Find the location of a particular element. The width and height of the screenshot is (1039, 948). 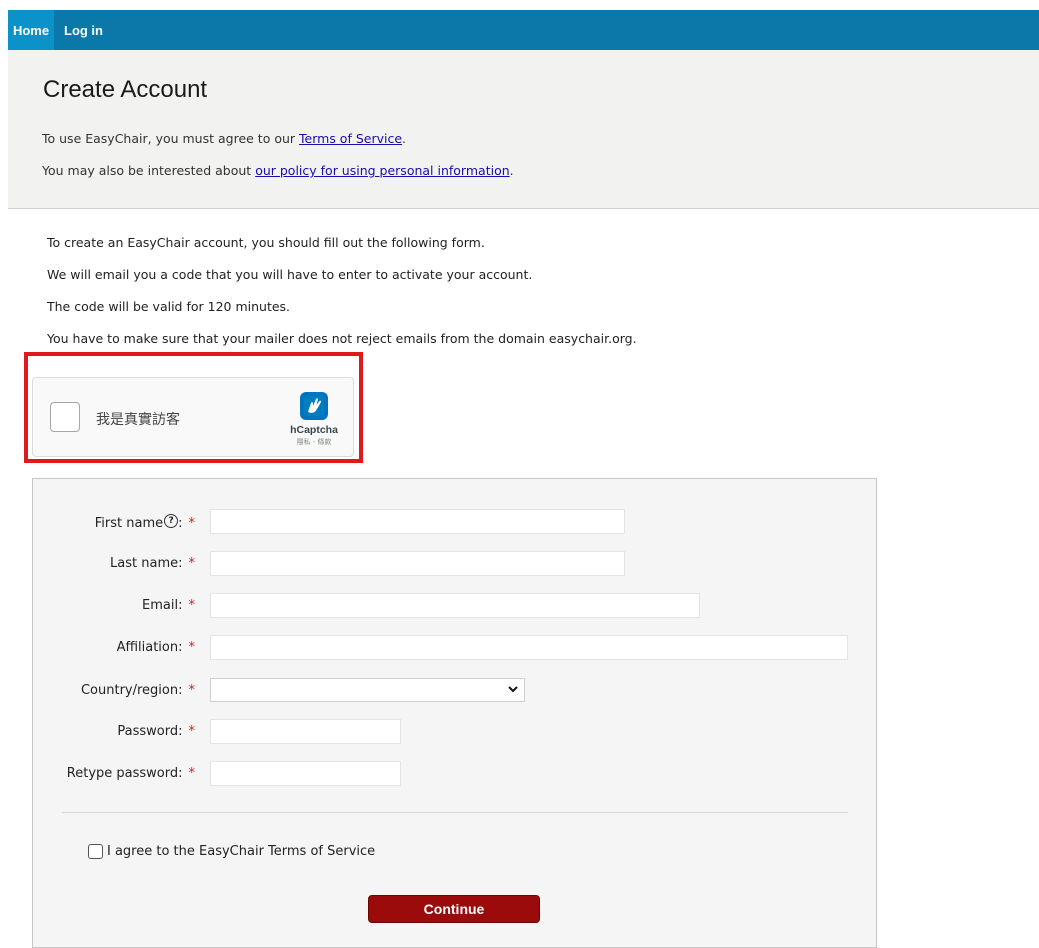

agree-checkbox is located at coordinates (95, 851).